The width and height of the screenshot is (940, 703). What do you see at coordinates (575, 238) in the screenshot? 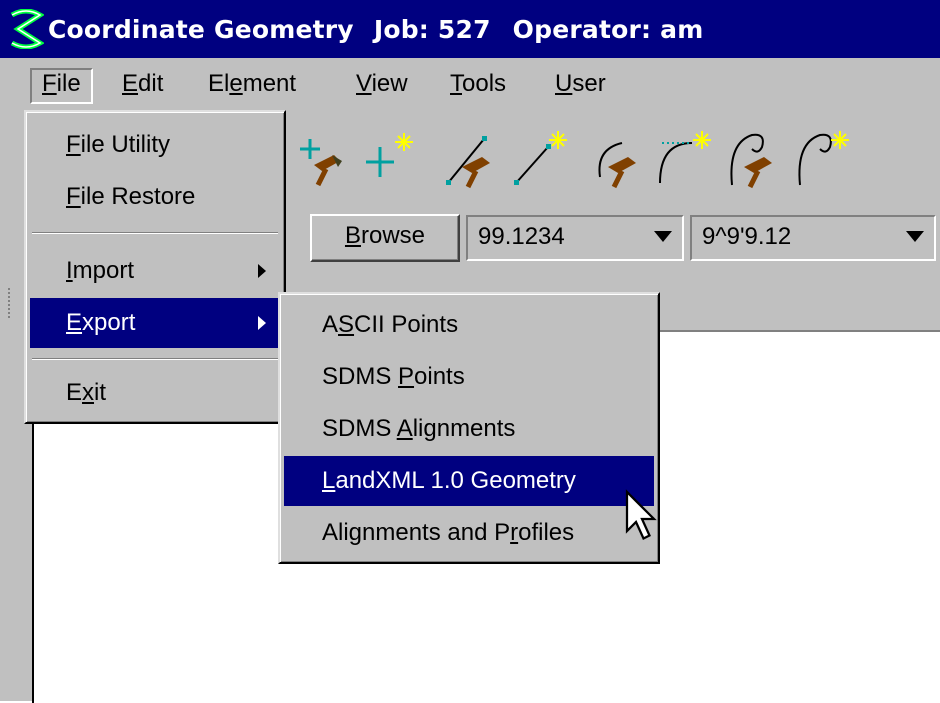
I see `value-combo-1: 99.1234` at bounding box center [575, 238].